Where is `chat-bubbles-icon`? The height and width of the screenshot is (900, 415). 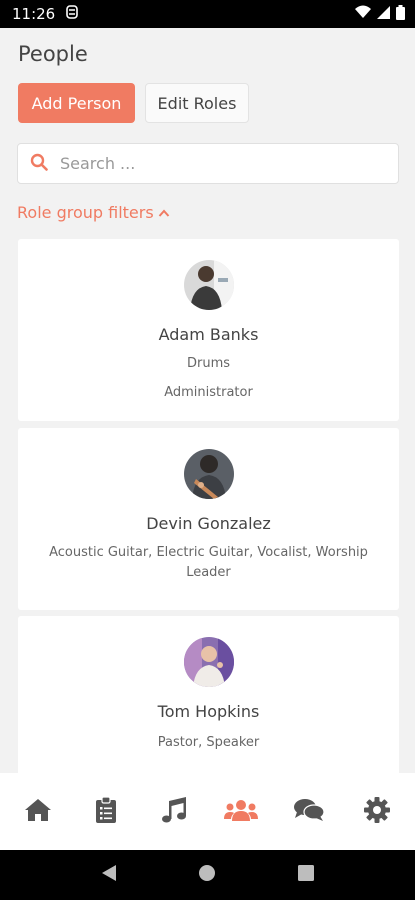
chat-bubbles-icon is located at coordinates (309, 812).